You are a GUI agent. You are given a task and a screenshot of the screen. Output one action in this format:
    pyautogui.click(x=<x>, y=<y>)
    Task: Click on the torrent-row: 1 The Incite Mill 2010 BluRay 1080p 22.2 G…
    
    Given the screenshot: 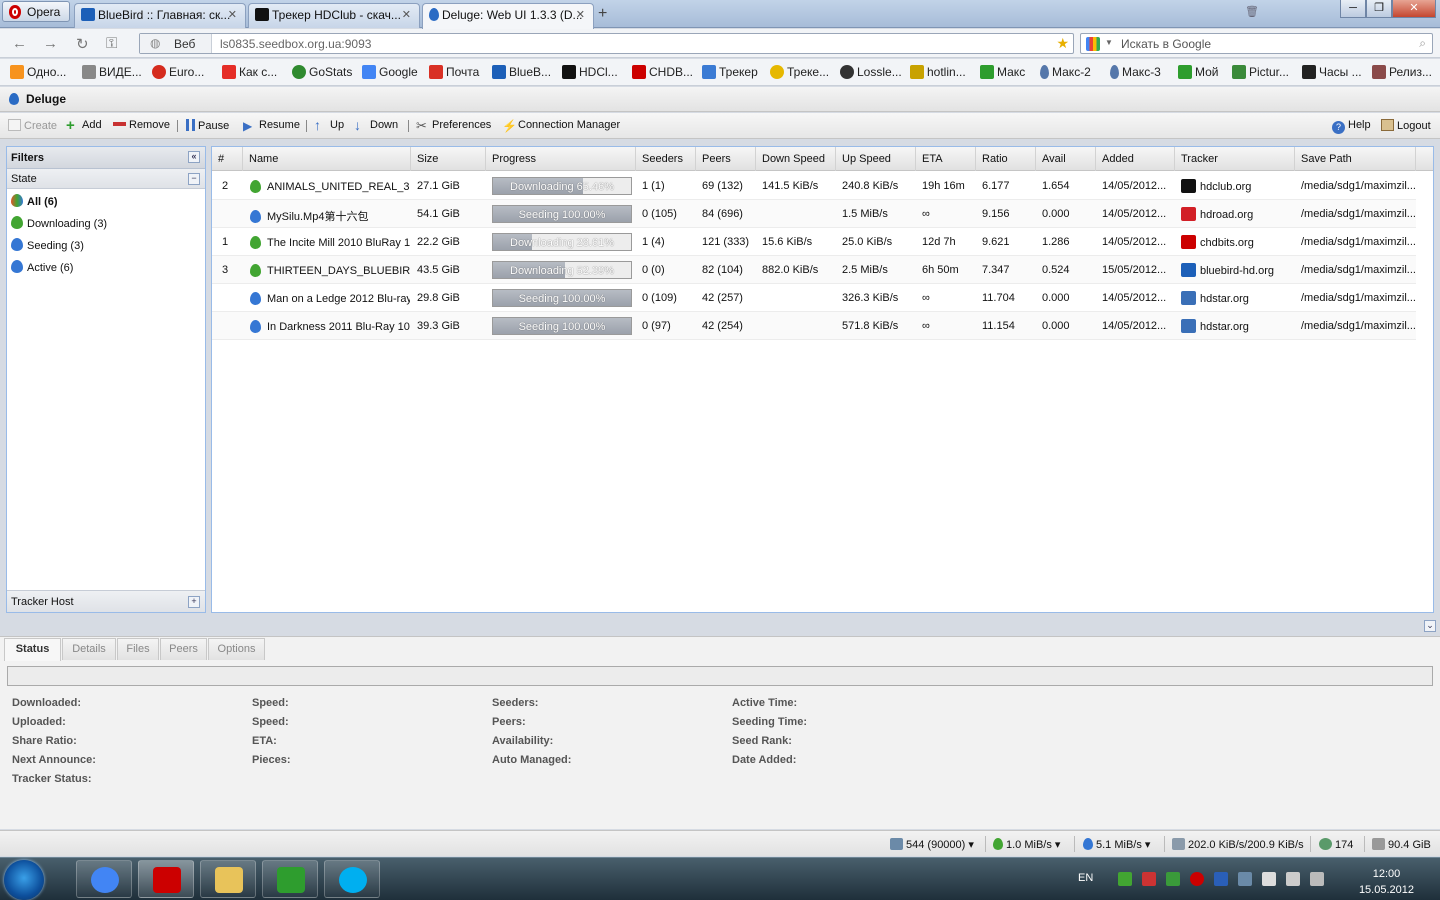 What is the action you would take?
    pyautogui.click(x=814, y=242)
    